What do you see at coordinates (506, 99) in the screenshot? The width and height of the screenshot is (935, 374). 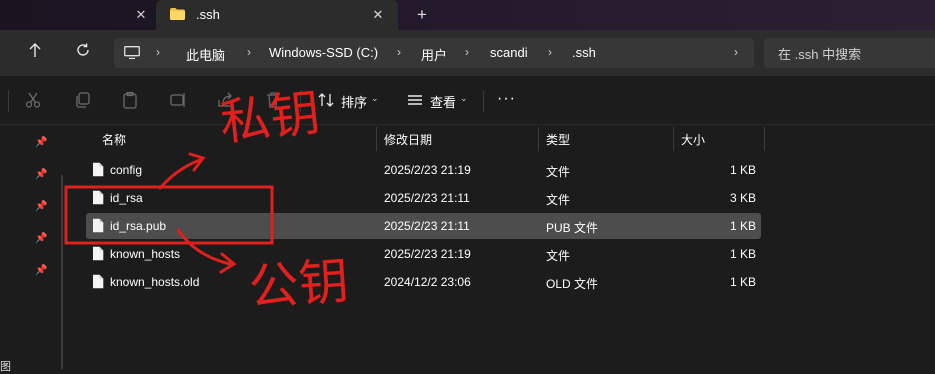 I see `more-options-icon: ···` at bounding box center [506, 99].